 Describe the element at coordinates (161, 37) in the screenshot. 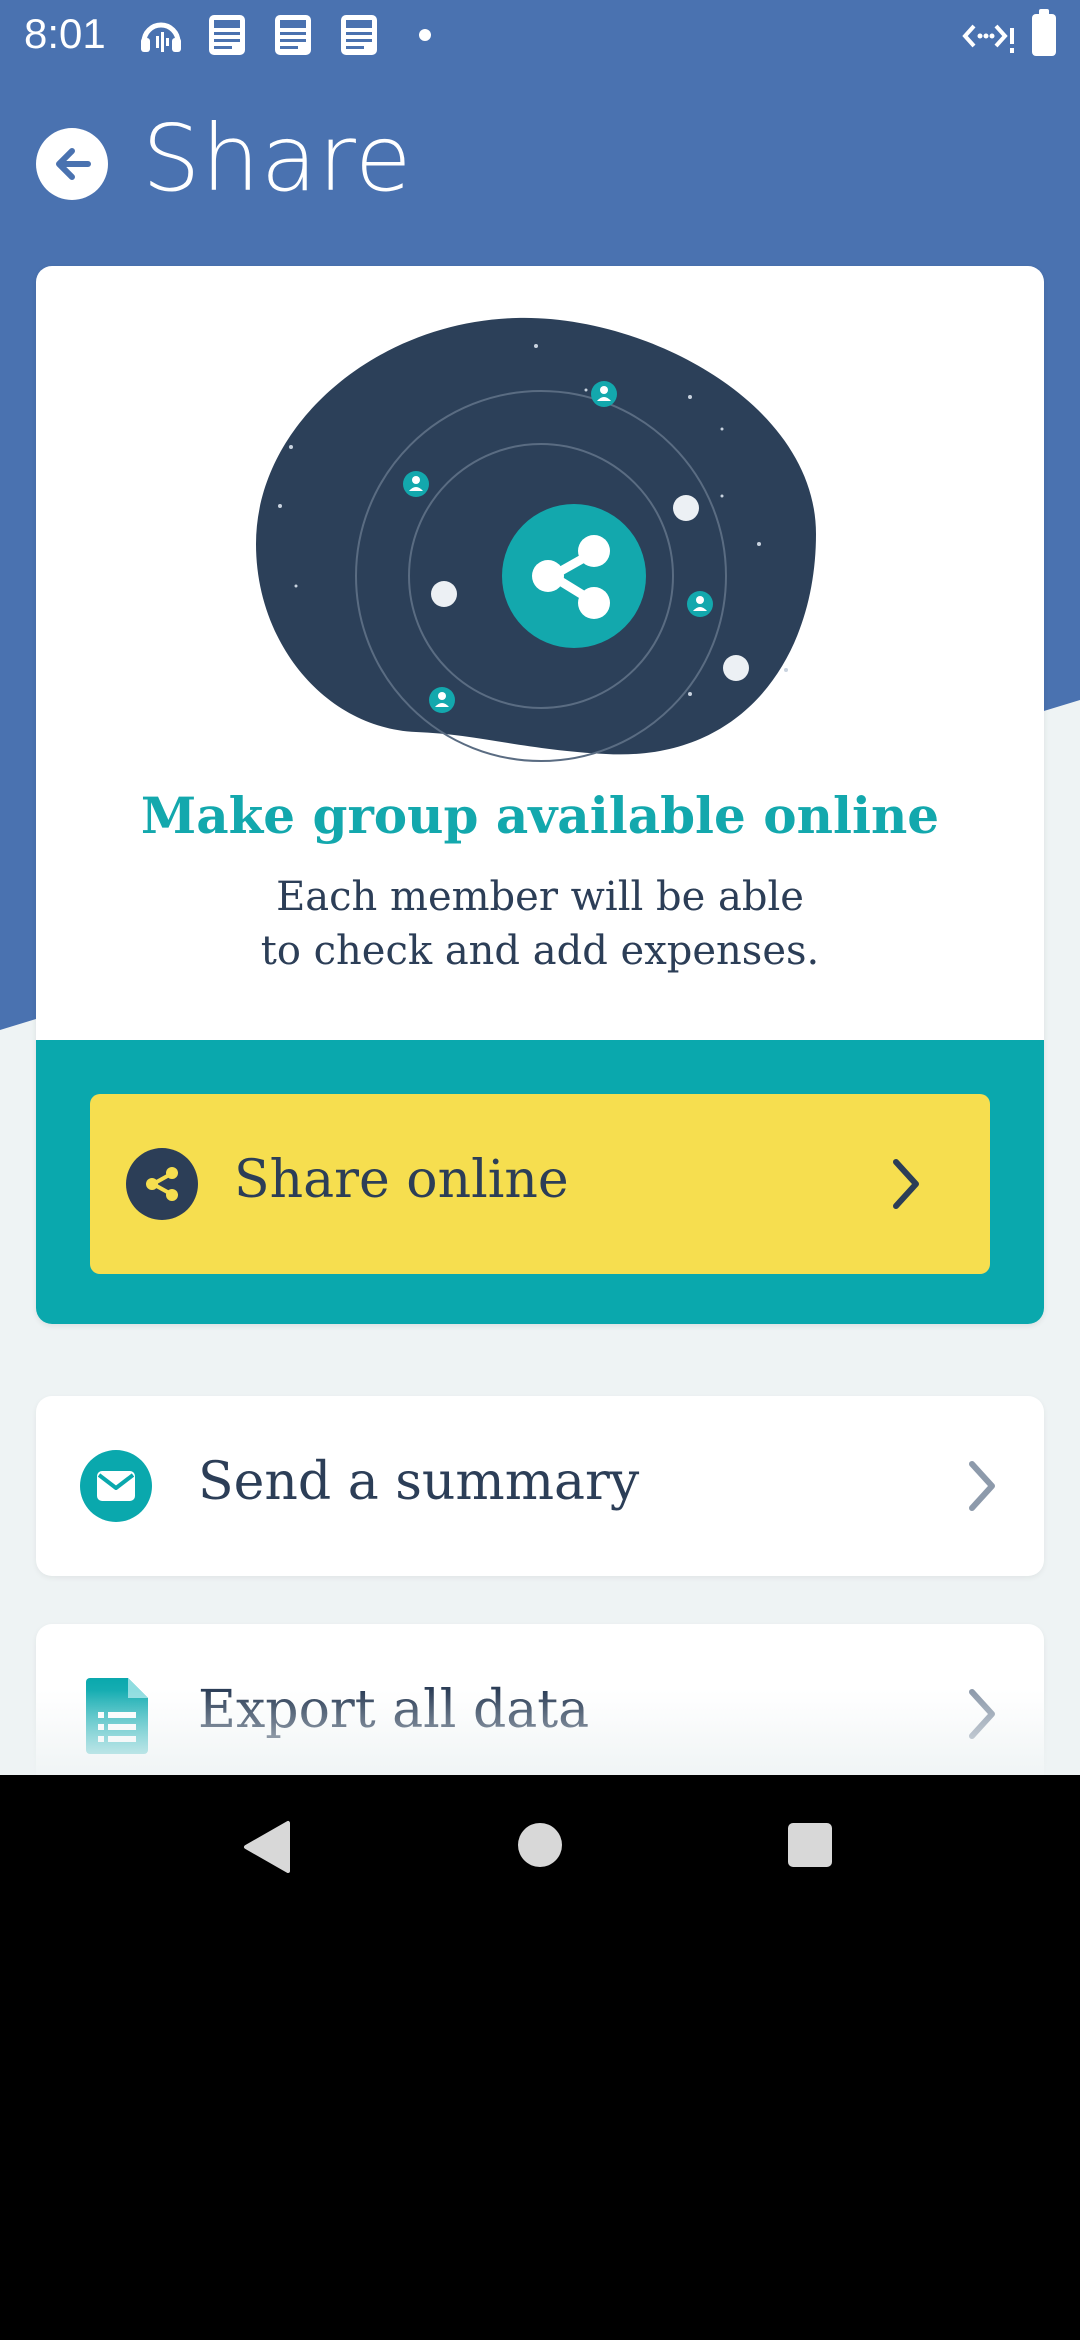

I see `podcast-app-icon` at that location.